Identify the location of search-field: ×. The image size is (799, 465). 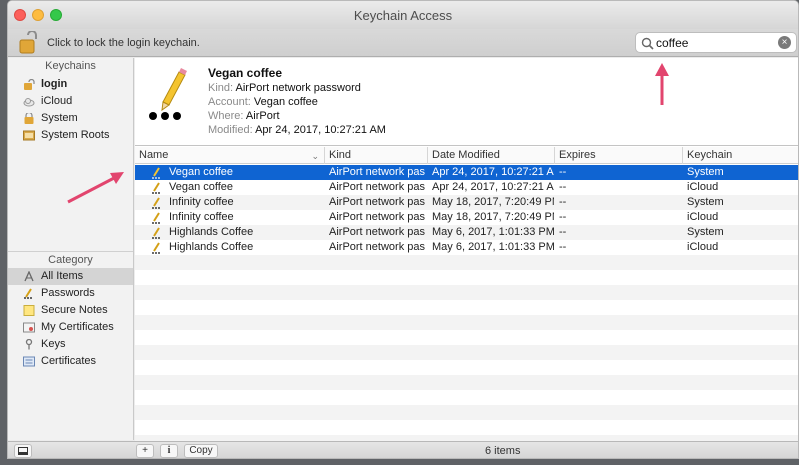
(716, 42).